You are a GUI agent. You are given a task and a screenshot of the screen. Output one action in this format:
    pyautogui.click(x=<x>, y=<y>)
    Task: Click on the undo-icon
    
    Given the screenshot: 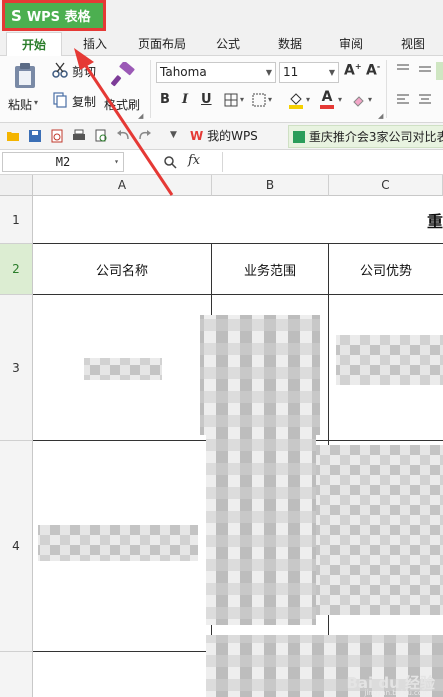 What is the action you would take?
    pyautogui.click(x=123, y=136)
    